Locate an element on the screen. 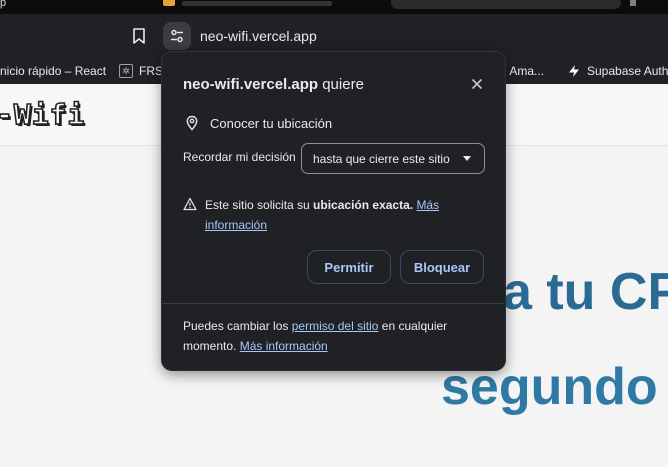 The width and height of the screenshot is (668, 467). dialog-divider is located at coordinates (333, 303).